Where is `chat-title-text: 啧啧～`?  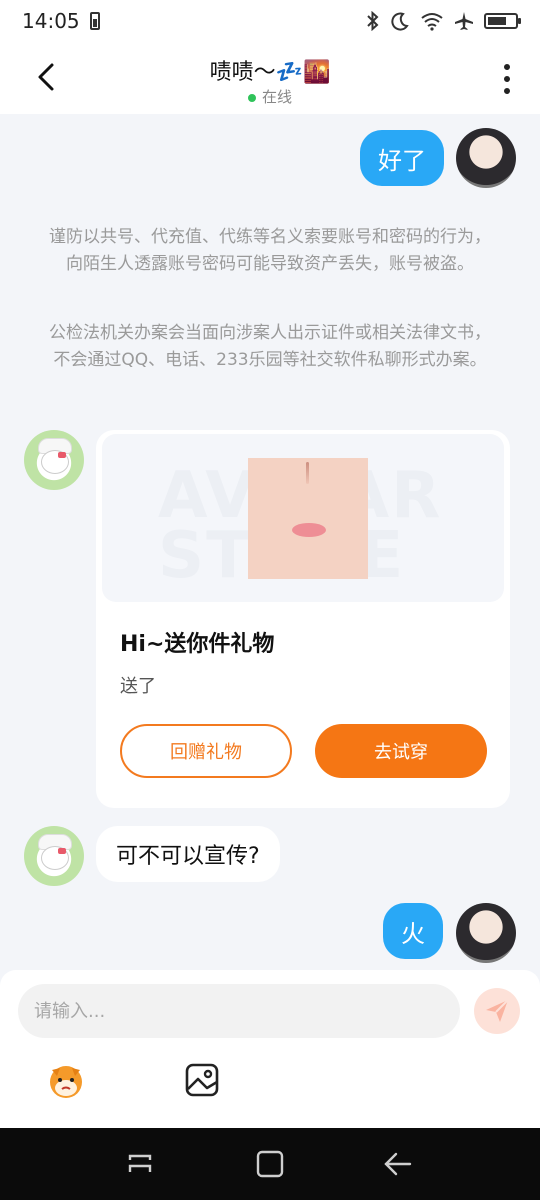
chat-title-text: 啧啧～ is located at coordinates (242, 72).